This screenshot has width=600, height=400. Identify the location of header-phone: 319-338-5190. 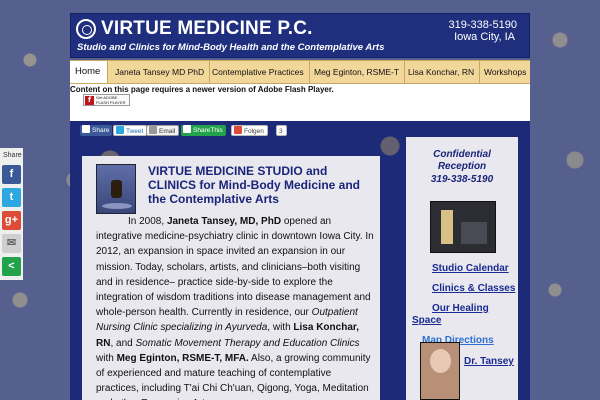
(482, 25).